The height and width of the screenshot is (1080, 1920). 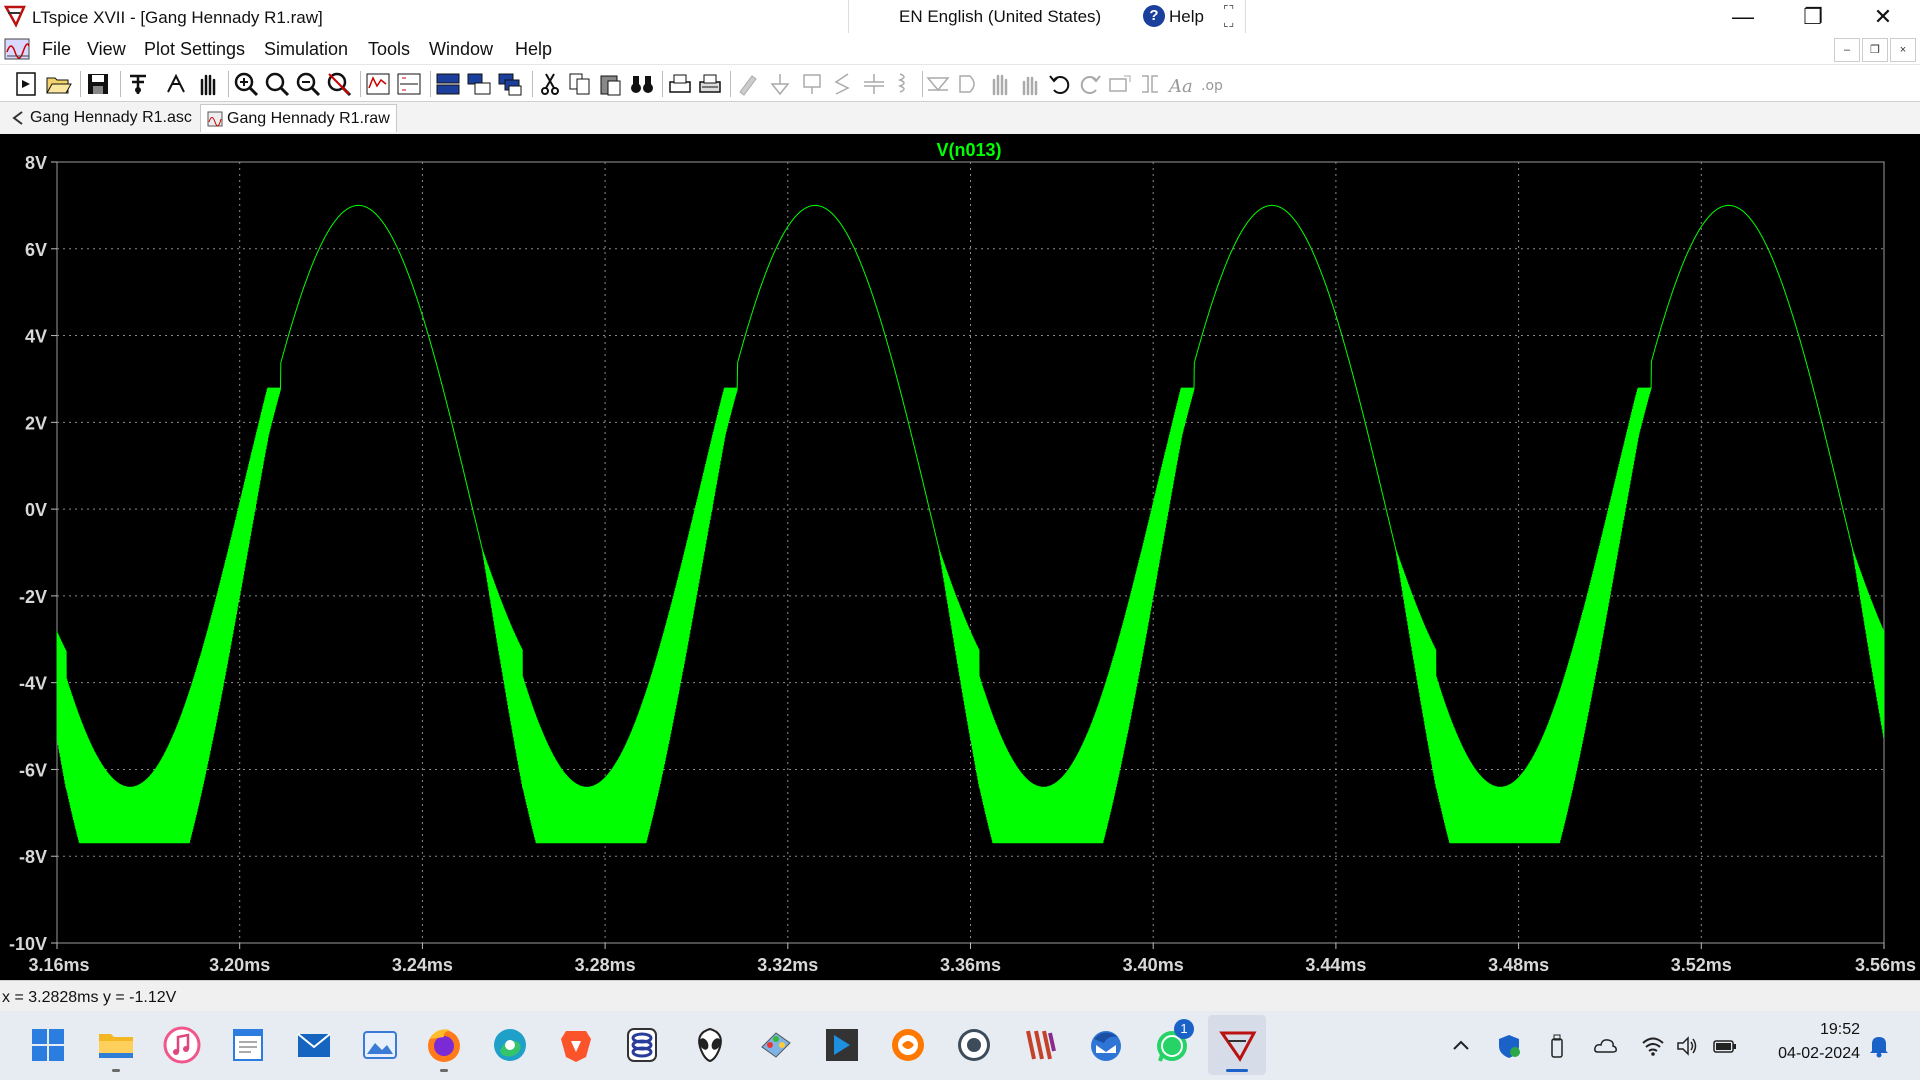 I want to click on find-binoculars-icon, so click(x=642, y=84).